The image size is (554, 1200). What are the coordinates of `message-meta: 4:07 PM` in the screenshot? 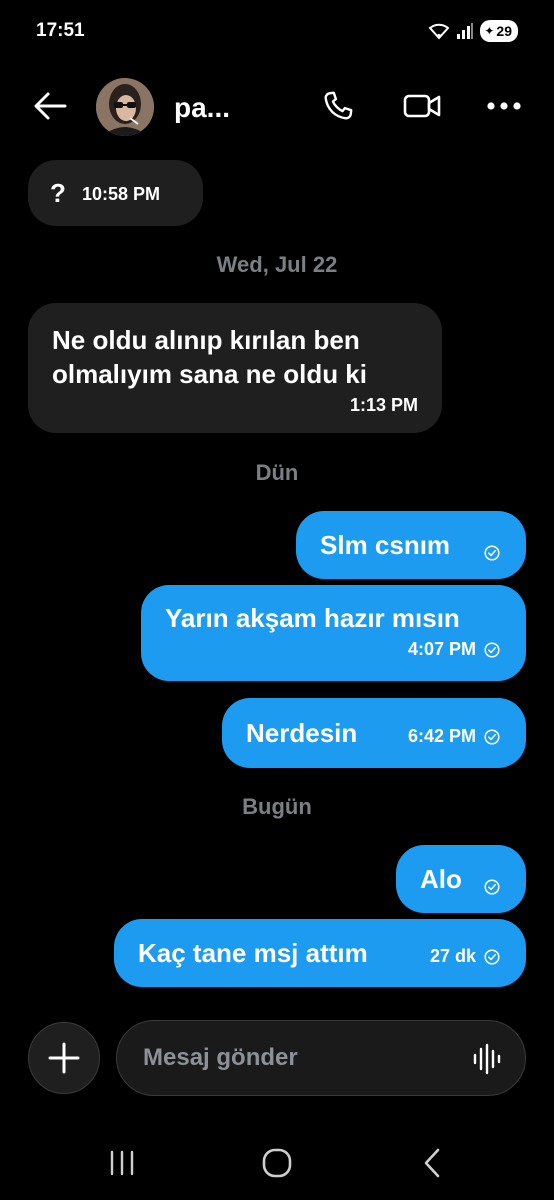 It's located at (454, 649).